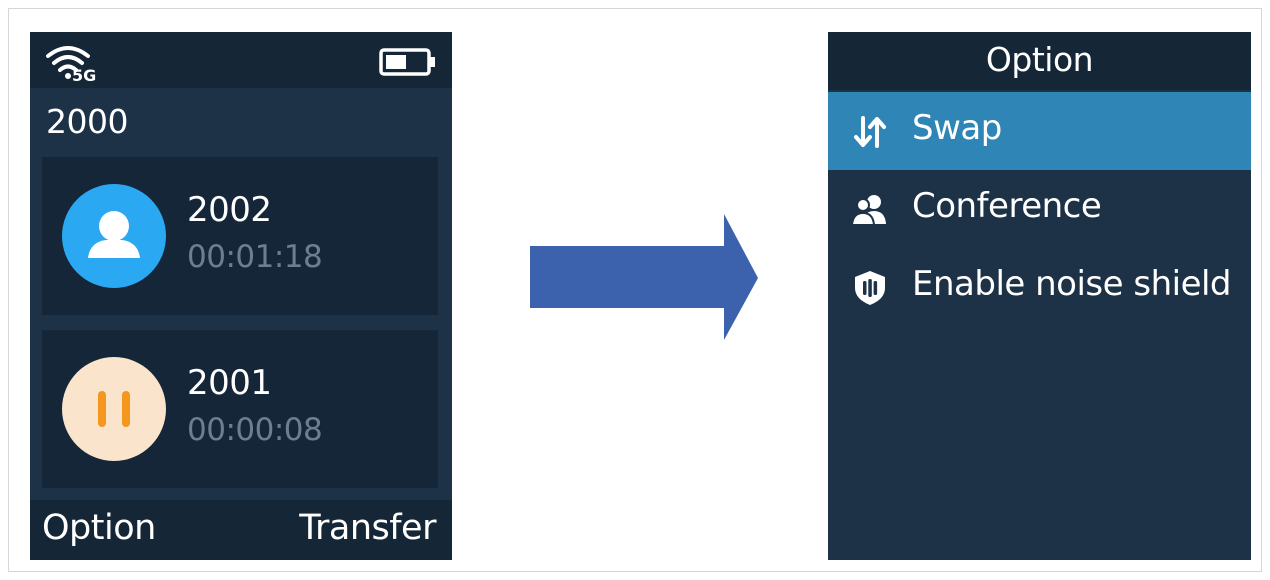  I want to click on call-number: 2002, so click(229, 210).